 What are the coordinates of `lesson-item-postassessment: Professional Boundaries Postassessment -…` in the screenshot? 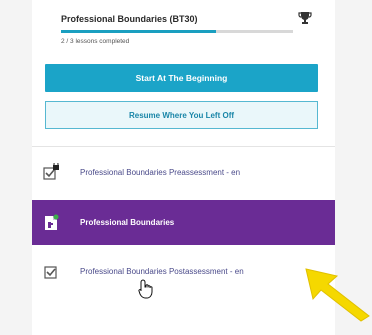 It's located at (183, 271).